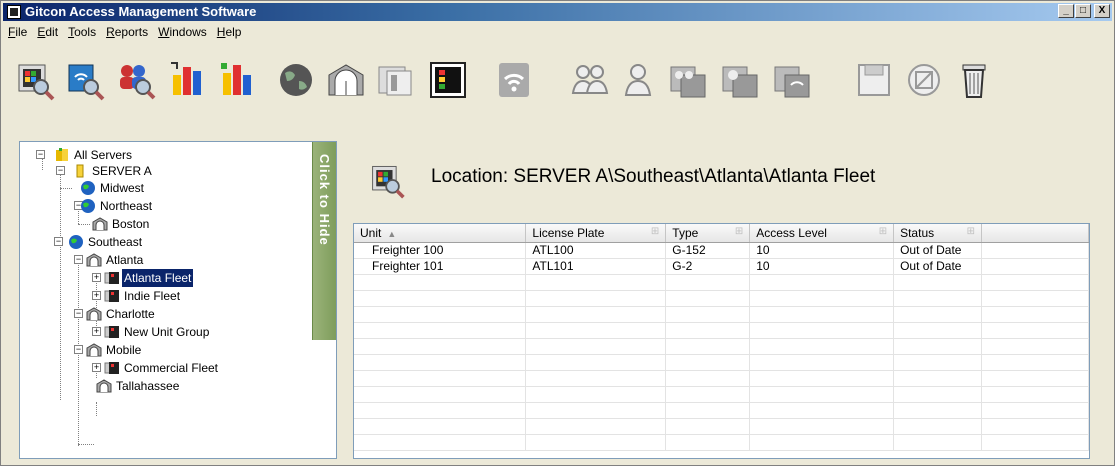 This screenshot has width=1115, height=466. What do you see at coordinates (708, 233) in the screenshot?
I see `column-header-type: Type ⊞` at bounding box center [708, 233].